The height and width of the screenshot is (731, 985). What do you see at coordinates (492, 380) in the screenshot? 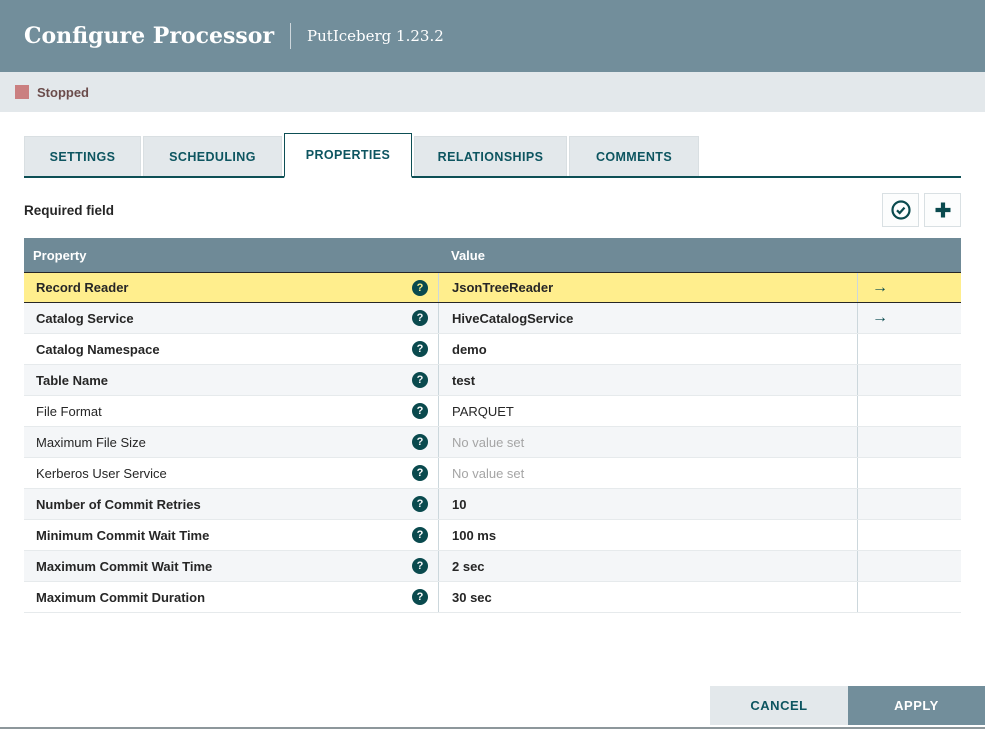
I see `table-row: Table Name ? test →` at bounding box center [492, 380].